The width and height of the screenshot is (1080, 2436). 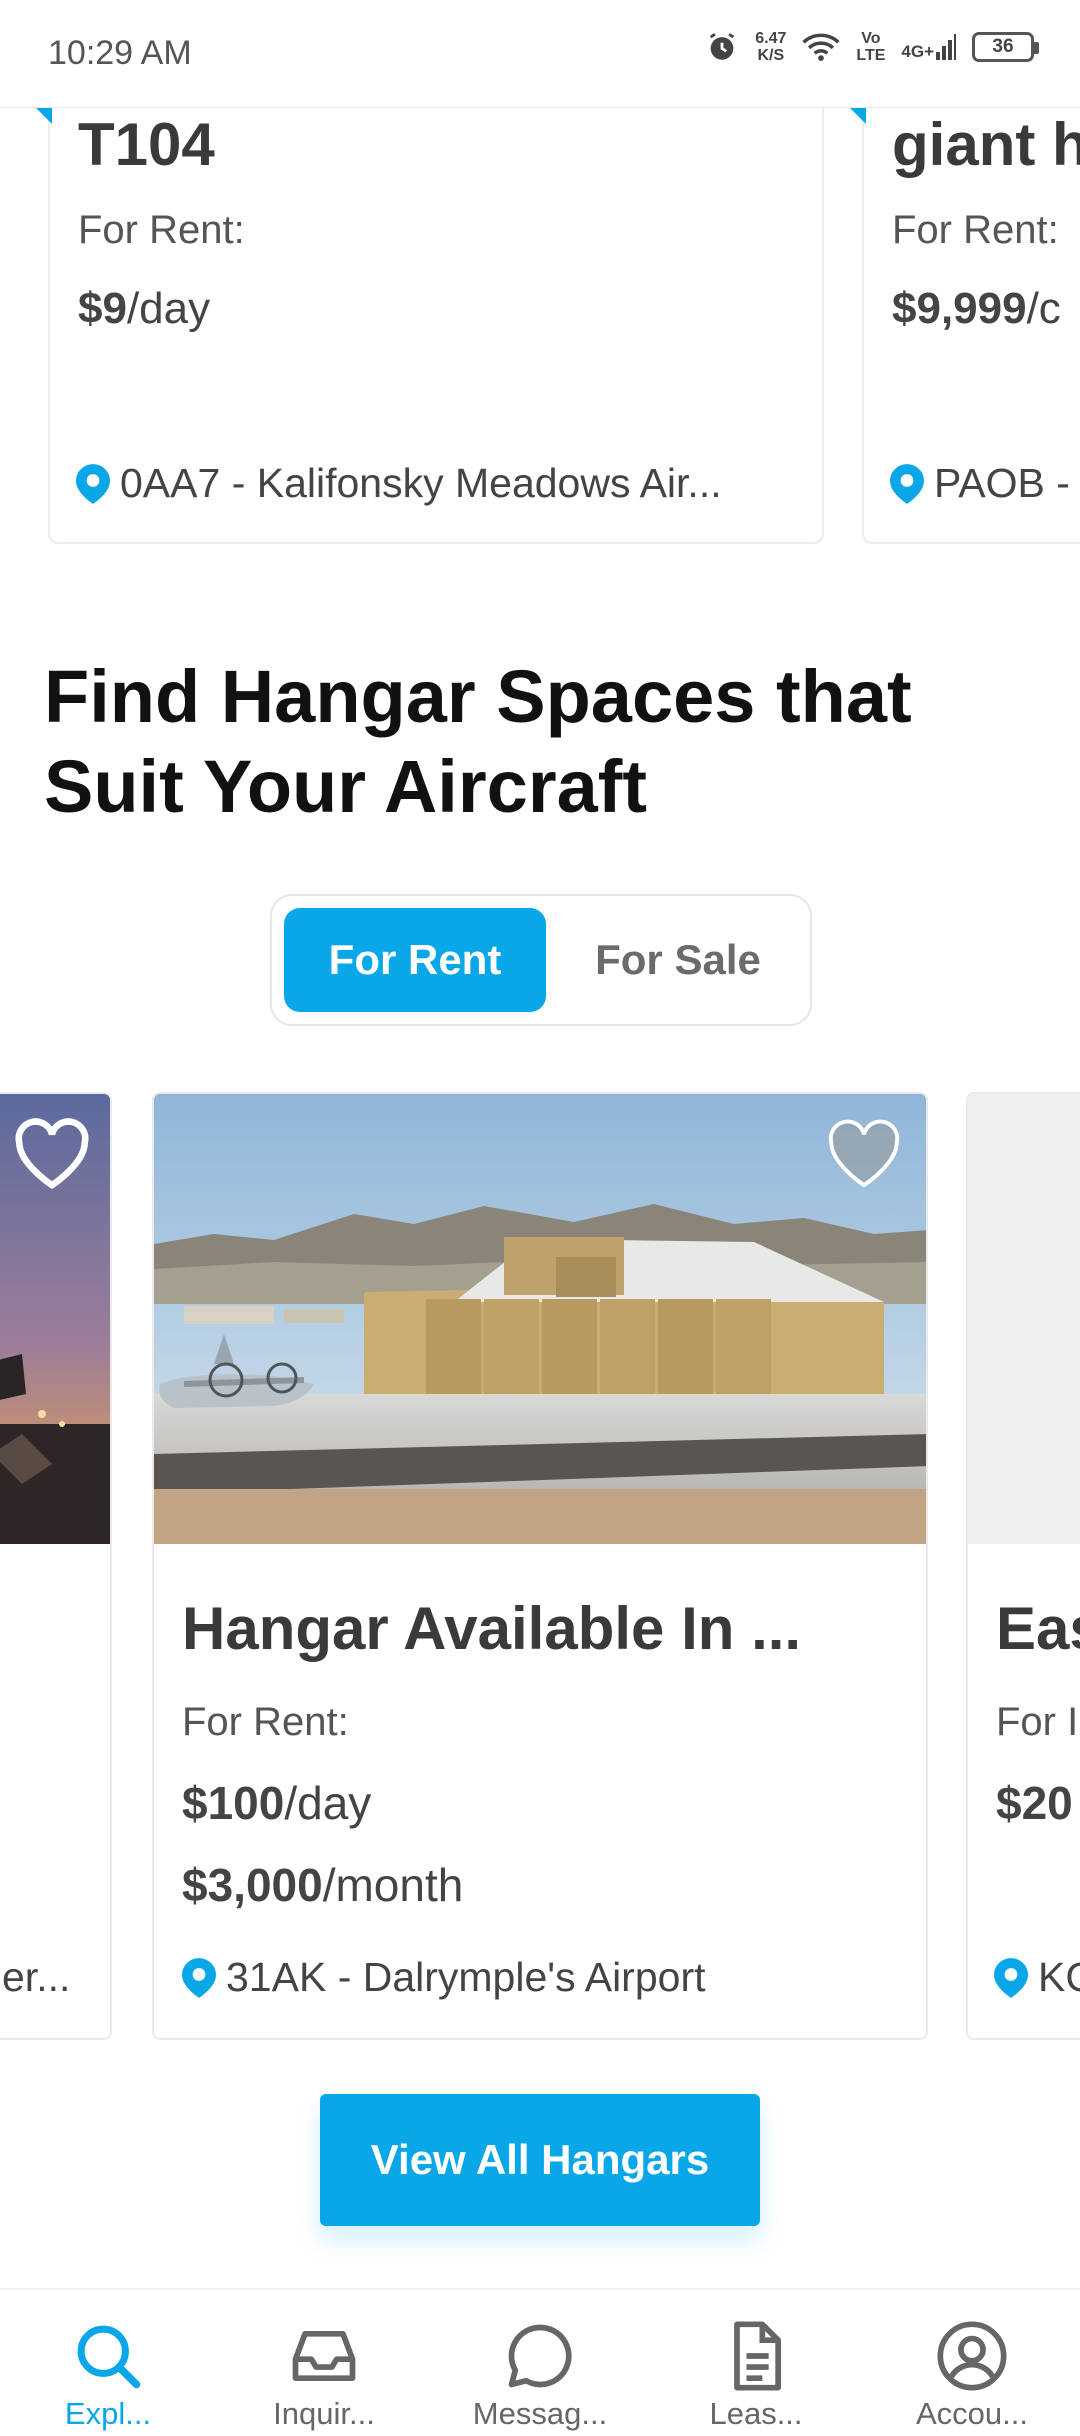 I want to click on alarm-icon, so click(x=722, y=46).